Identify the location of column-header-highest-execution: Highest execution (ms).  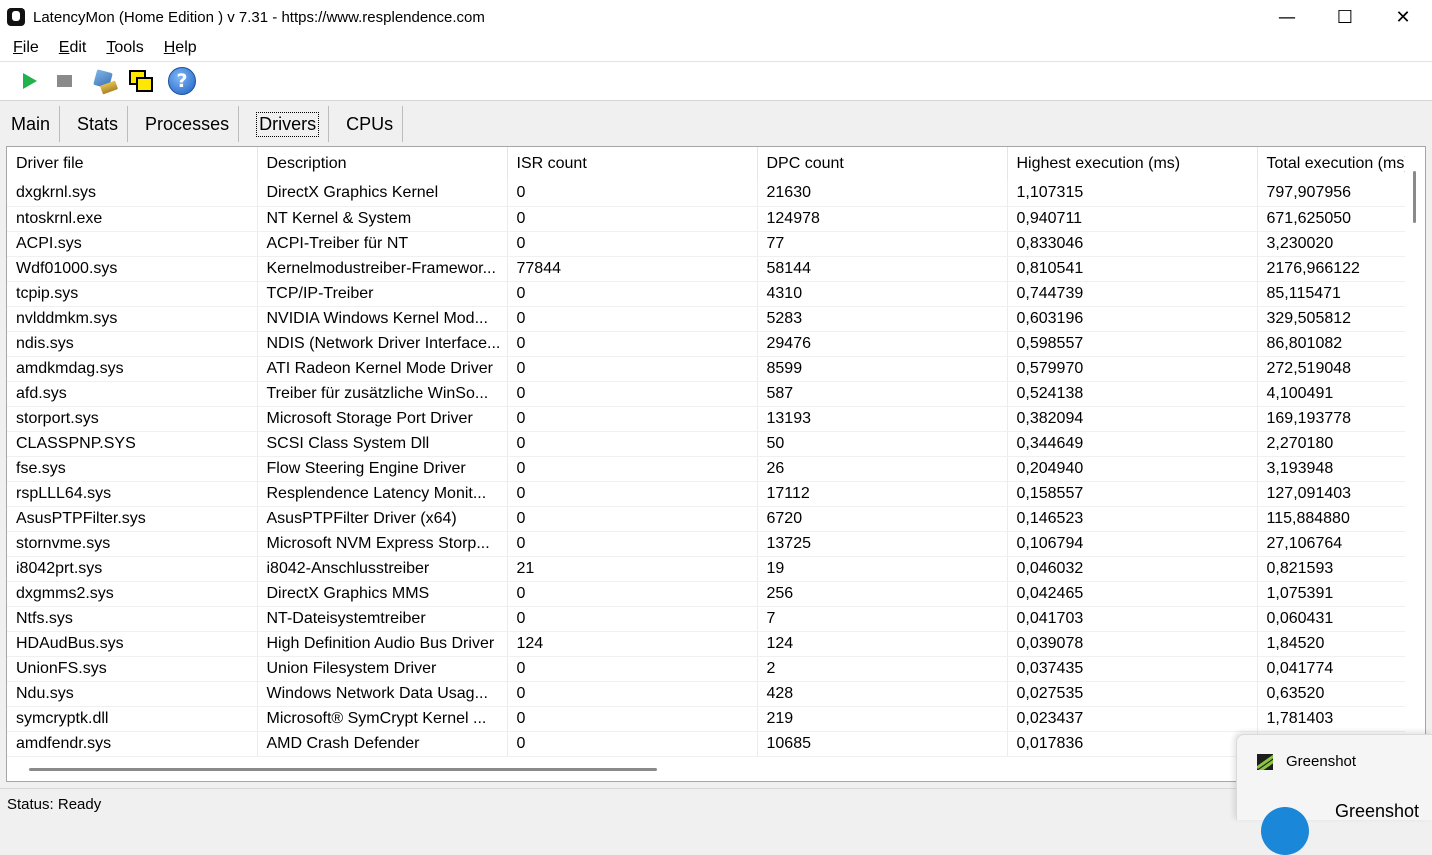
(1132, 164).